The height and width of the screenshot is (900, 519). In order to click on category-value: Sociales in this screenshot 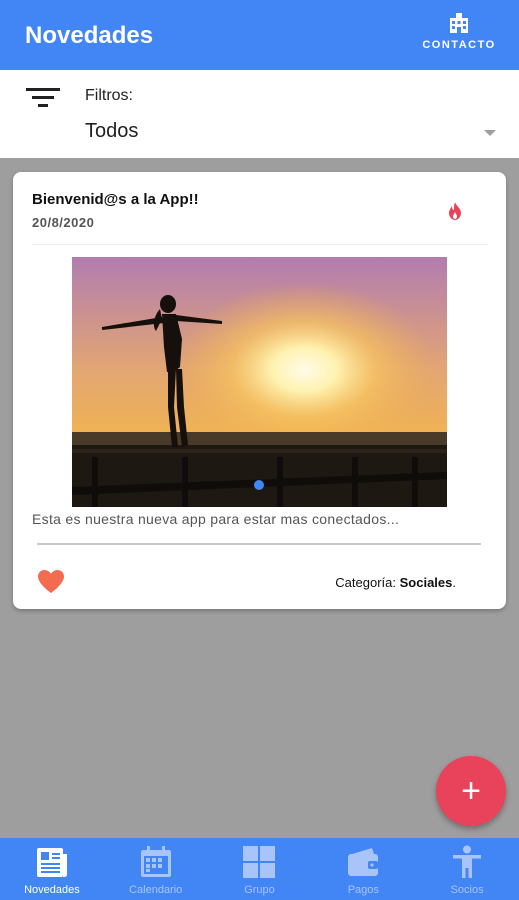, I will do `click(426, 582)`.